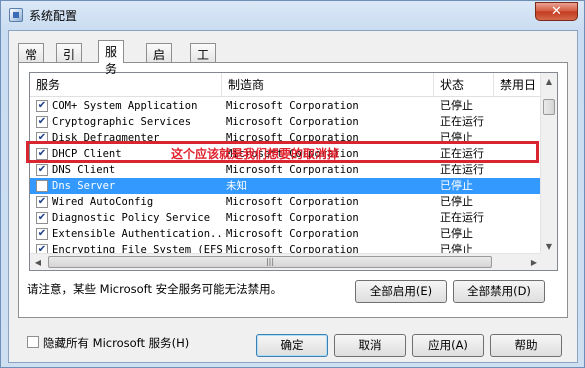 The width and height of the screenshot is (585, 368). I want to click on enable-all-button: 全部启用(E), so click(401, 291).